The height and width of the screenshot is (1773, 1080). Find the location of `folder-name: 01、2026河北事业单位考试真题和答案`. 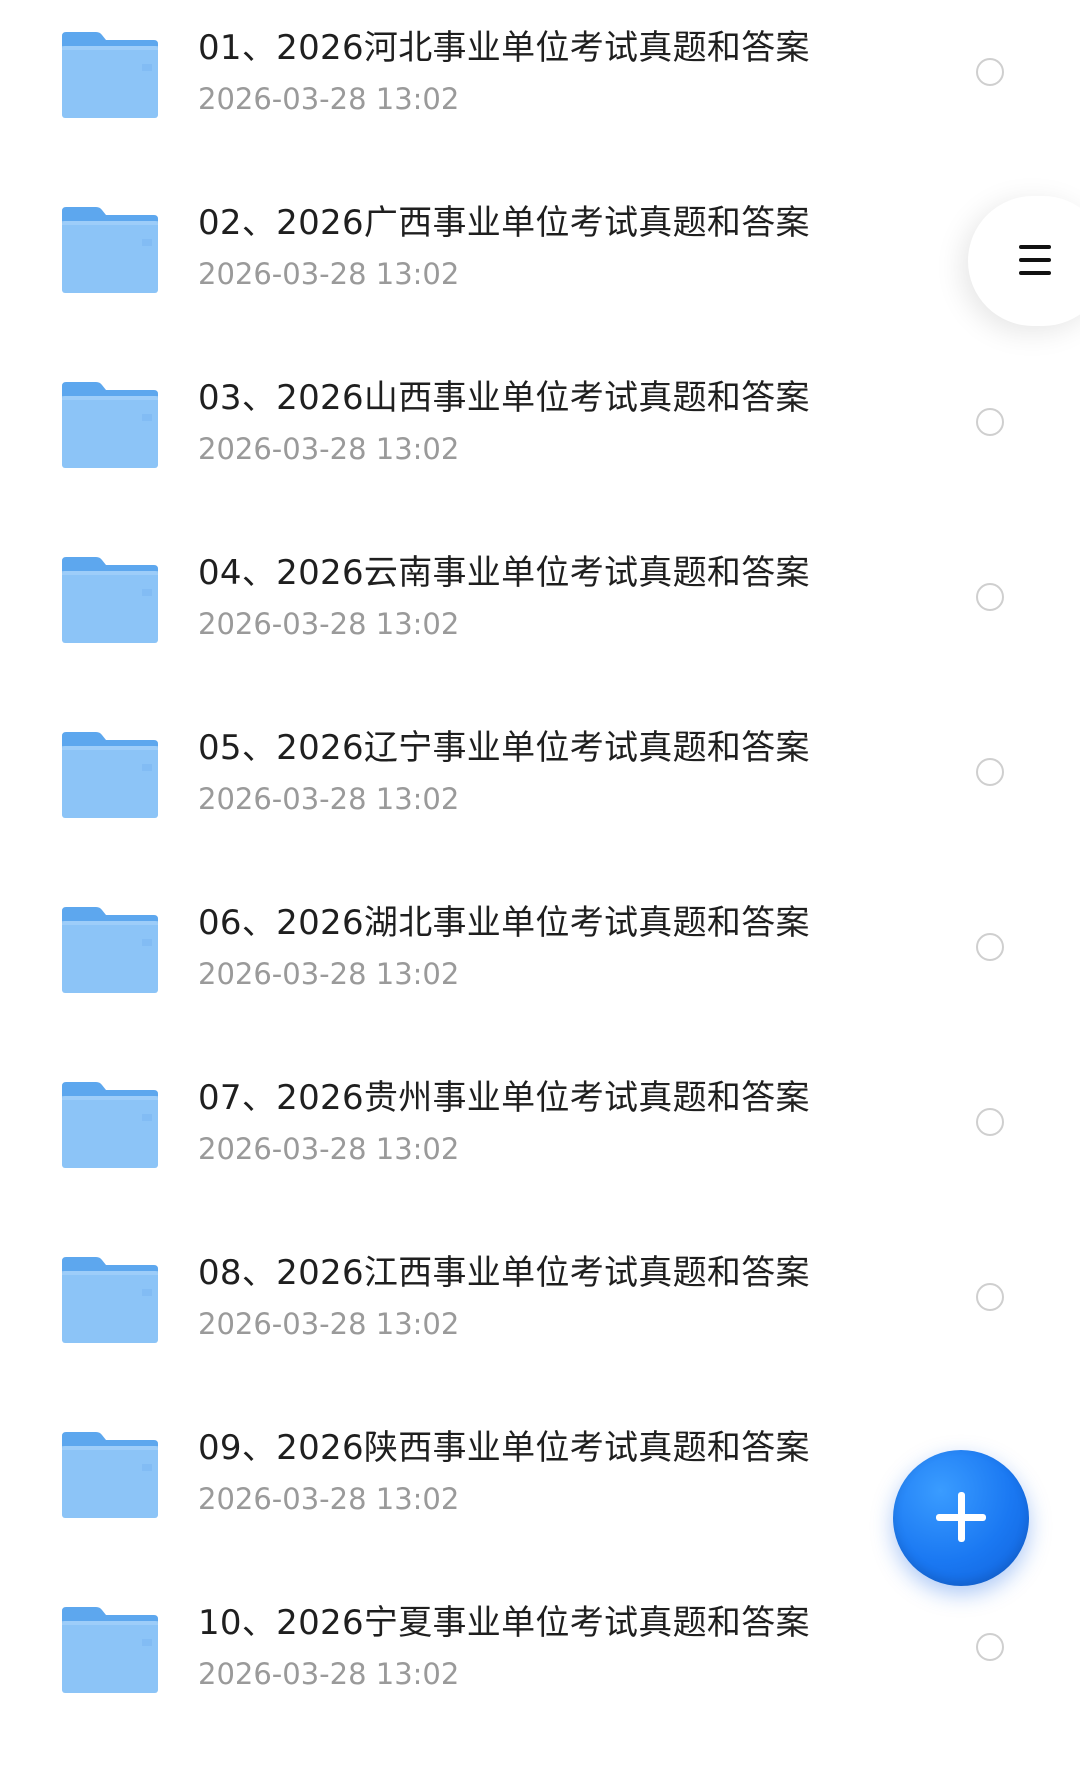

folder-name: 01、2026河北事业单位考试真题和答案 is located at coordinates (504, 48).